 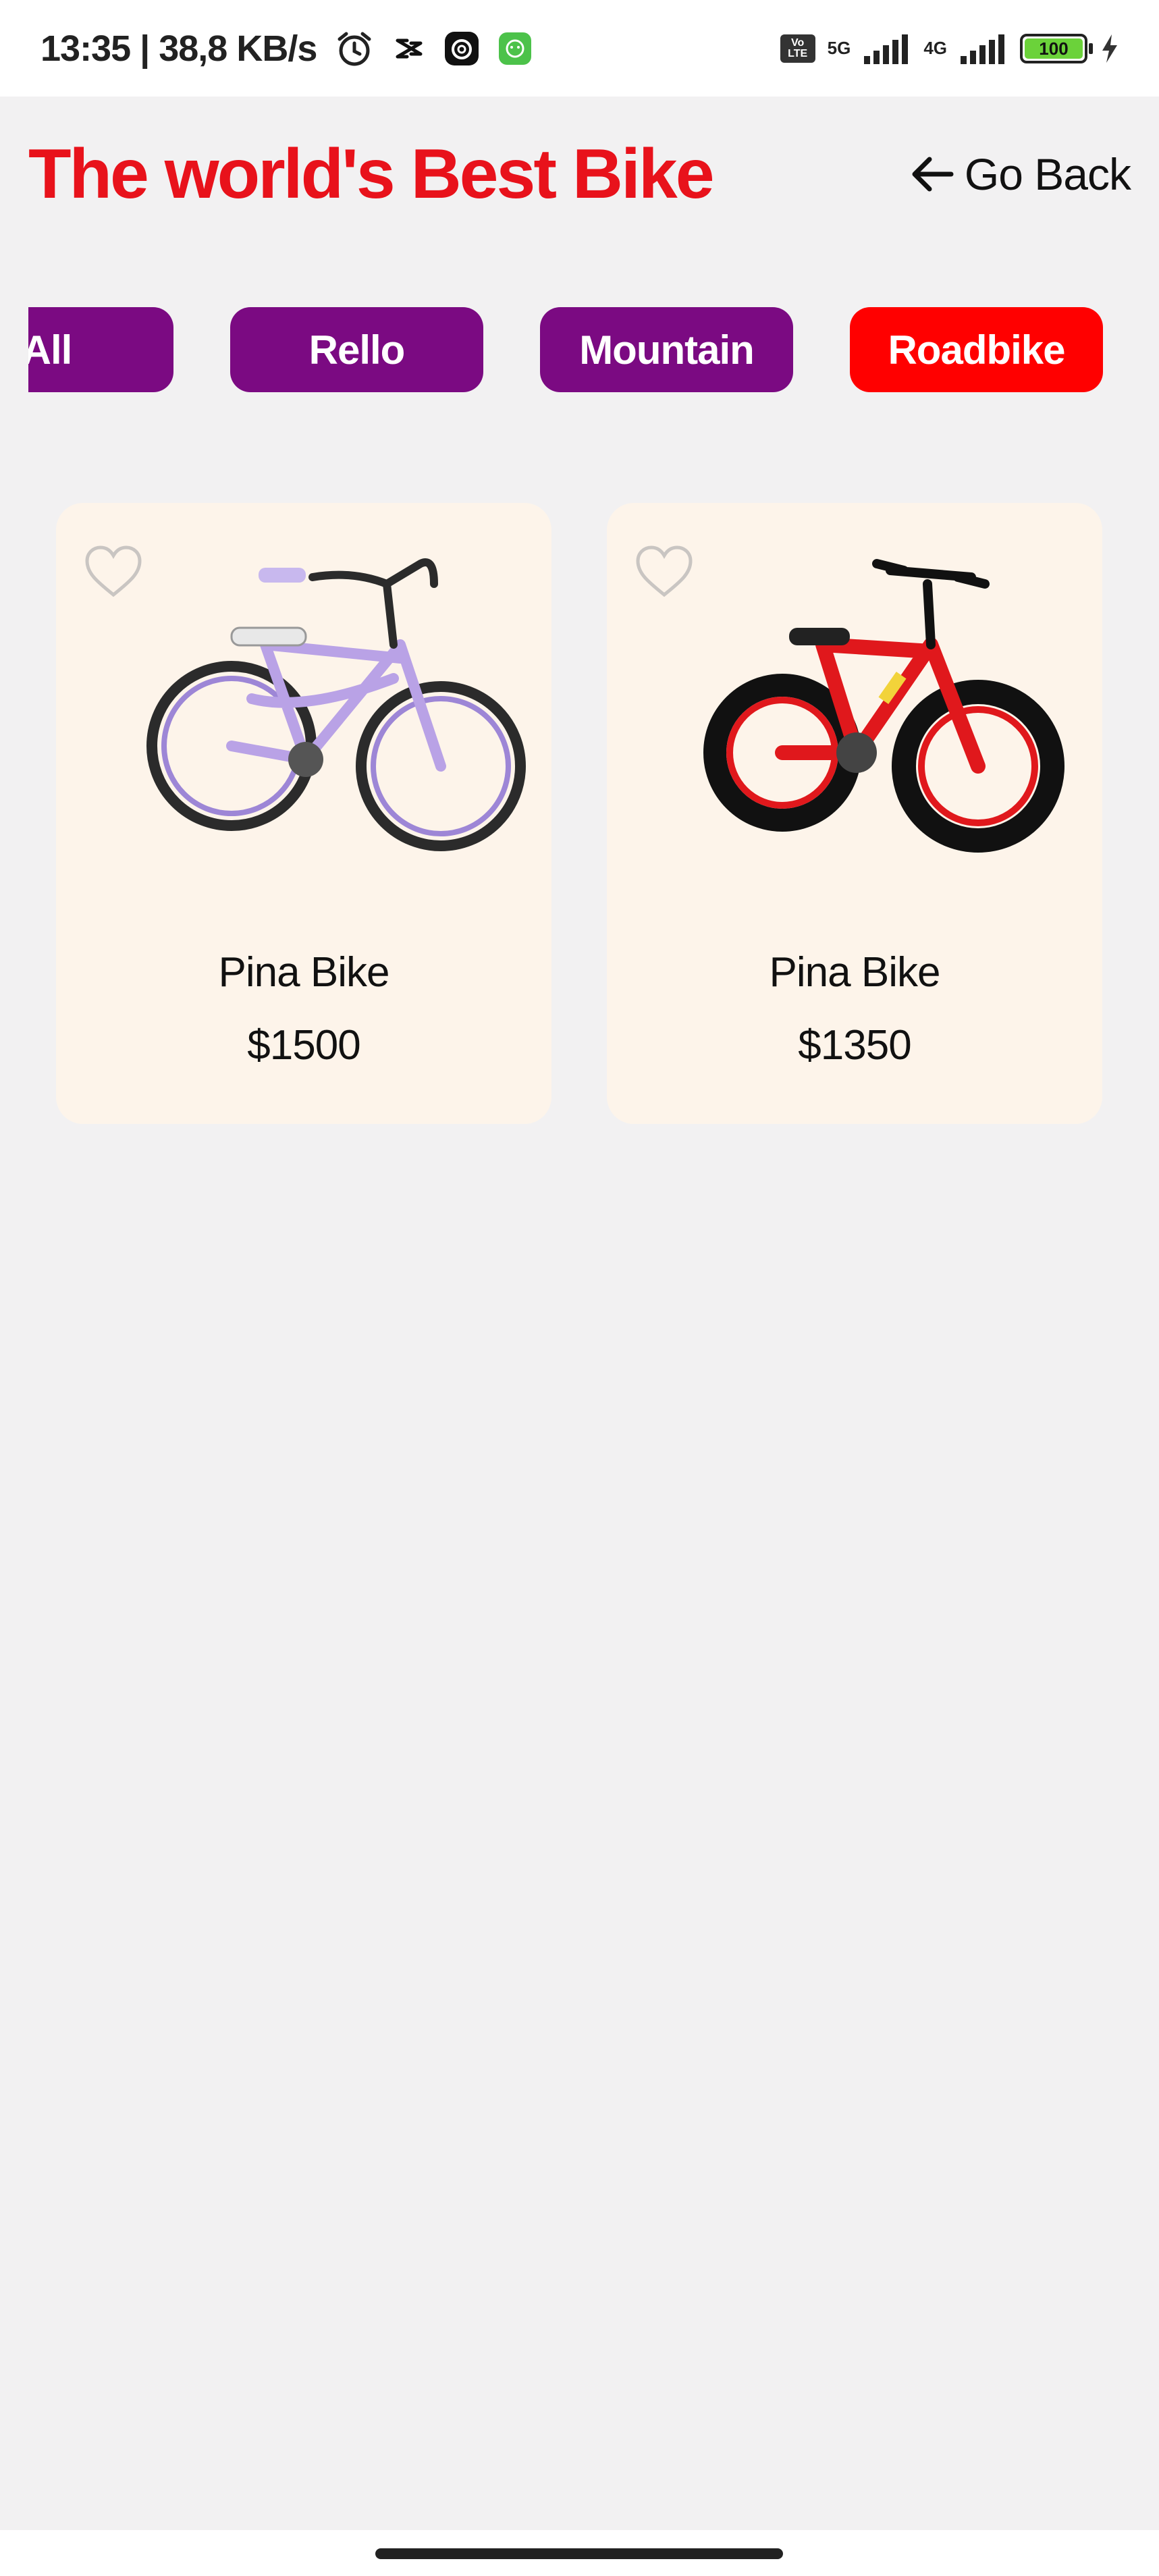 What do you see at coordinates (409, 48) in the screenshot?
I see `capcut-icon` at bounding box center [409, 48].